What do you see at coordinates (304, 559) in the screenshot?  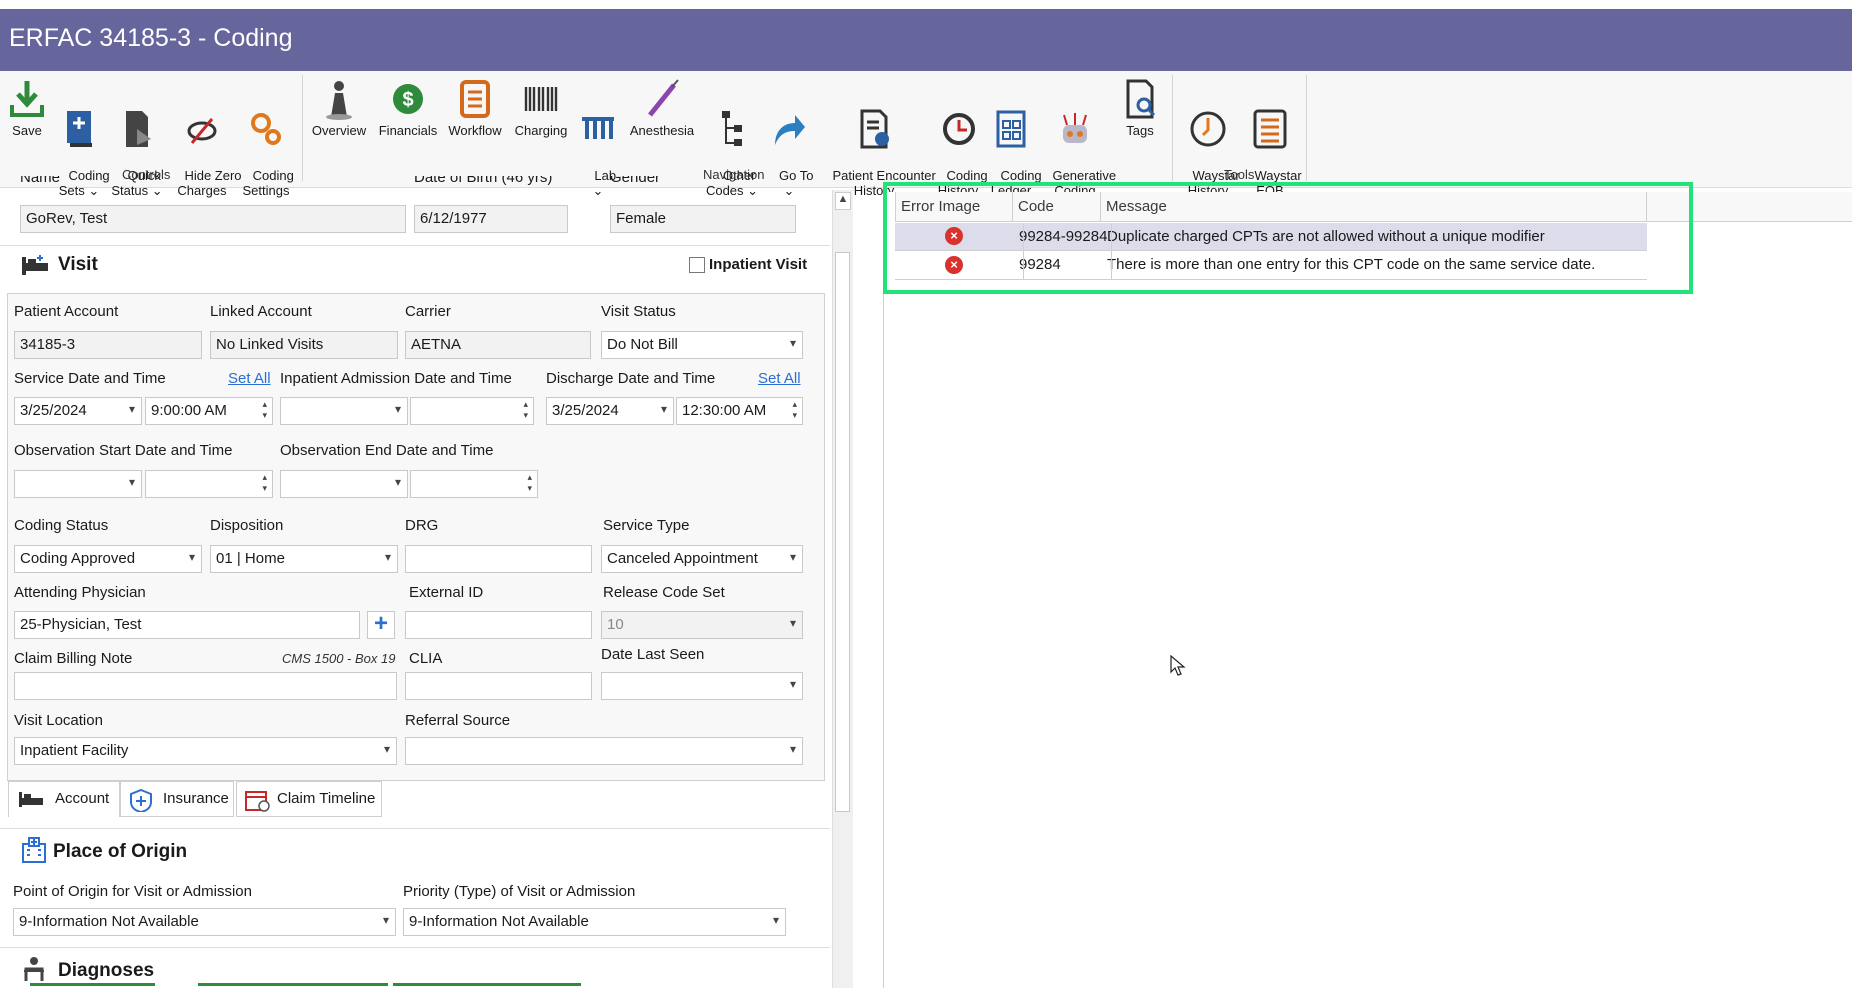 I see `disposition-dropdown: 01 | Home` at bounding box center [304, 559].